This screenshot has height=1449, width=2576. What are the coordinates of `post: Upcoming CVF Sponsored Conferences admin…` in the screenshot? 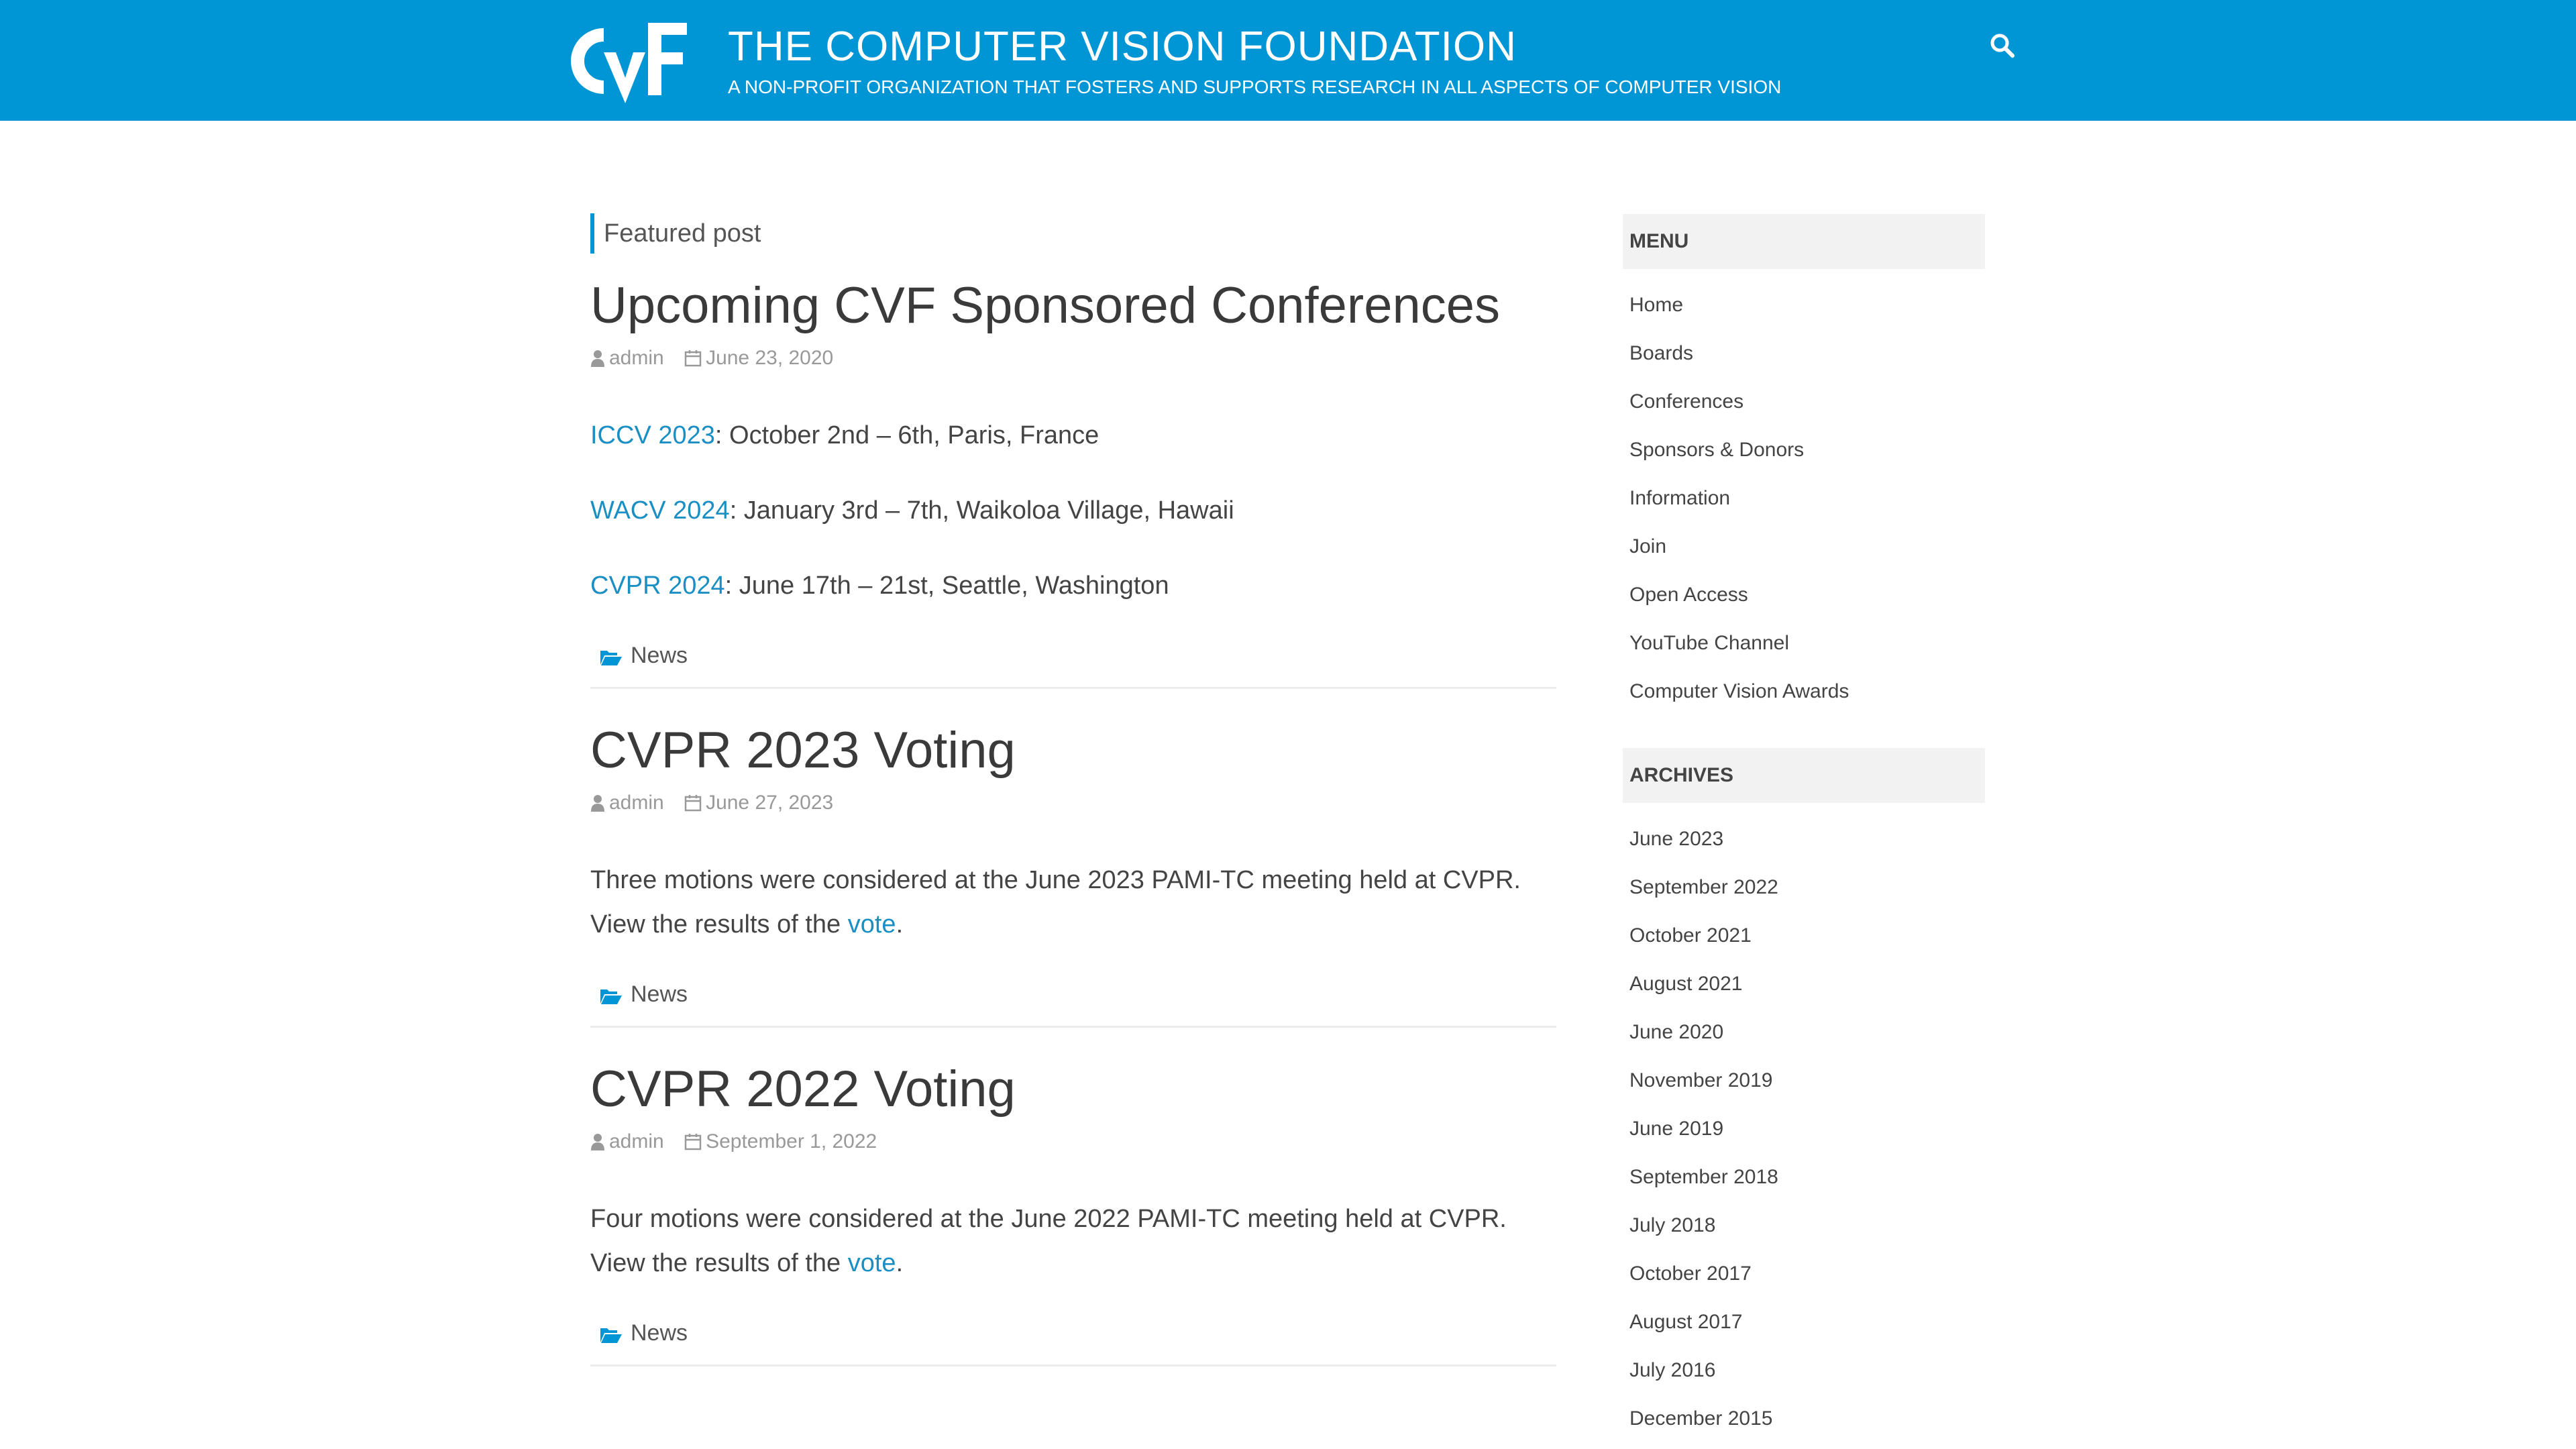 It's located at (1073, 481).